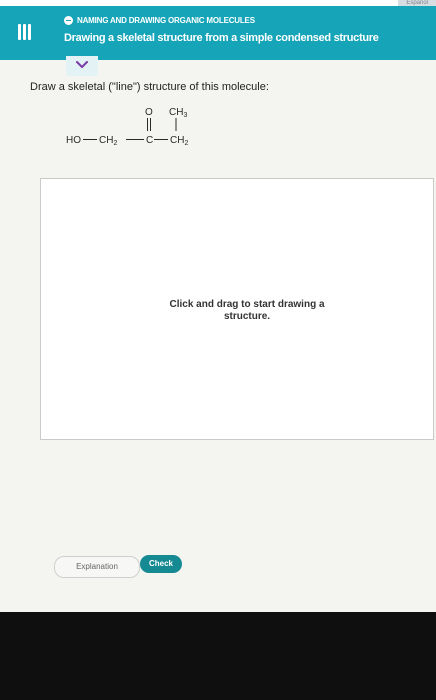  What do you see at coordinates (149, 112) in the screenshot?
I see `atom-o: O` at bounding box center [149, 112].